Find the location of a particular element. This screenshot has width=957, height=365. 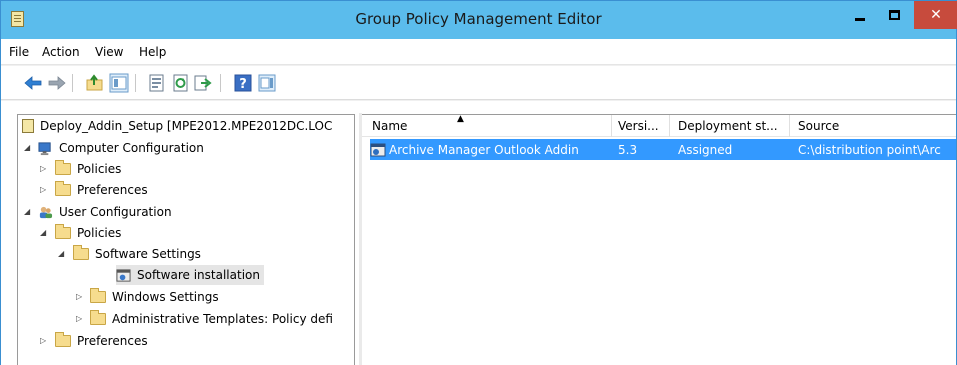

cell-version: 5.3 is located at coordinates (628, 150).